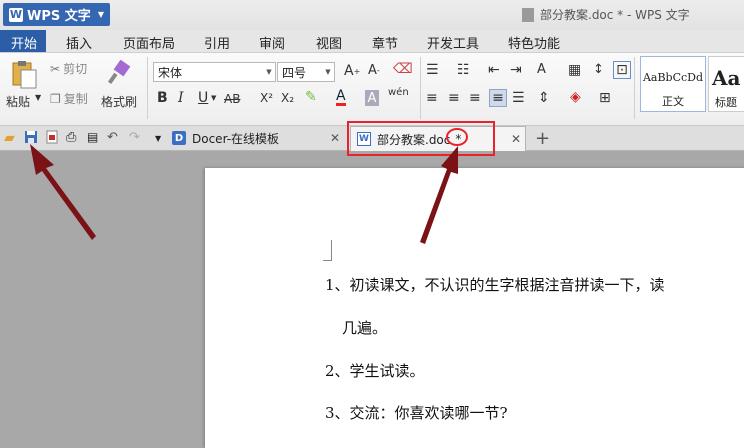  Describe the element at coordinates (670, 385) in the screenshot. I see `watermark-brand: Baidu经验` at that location.